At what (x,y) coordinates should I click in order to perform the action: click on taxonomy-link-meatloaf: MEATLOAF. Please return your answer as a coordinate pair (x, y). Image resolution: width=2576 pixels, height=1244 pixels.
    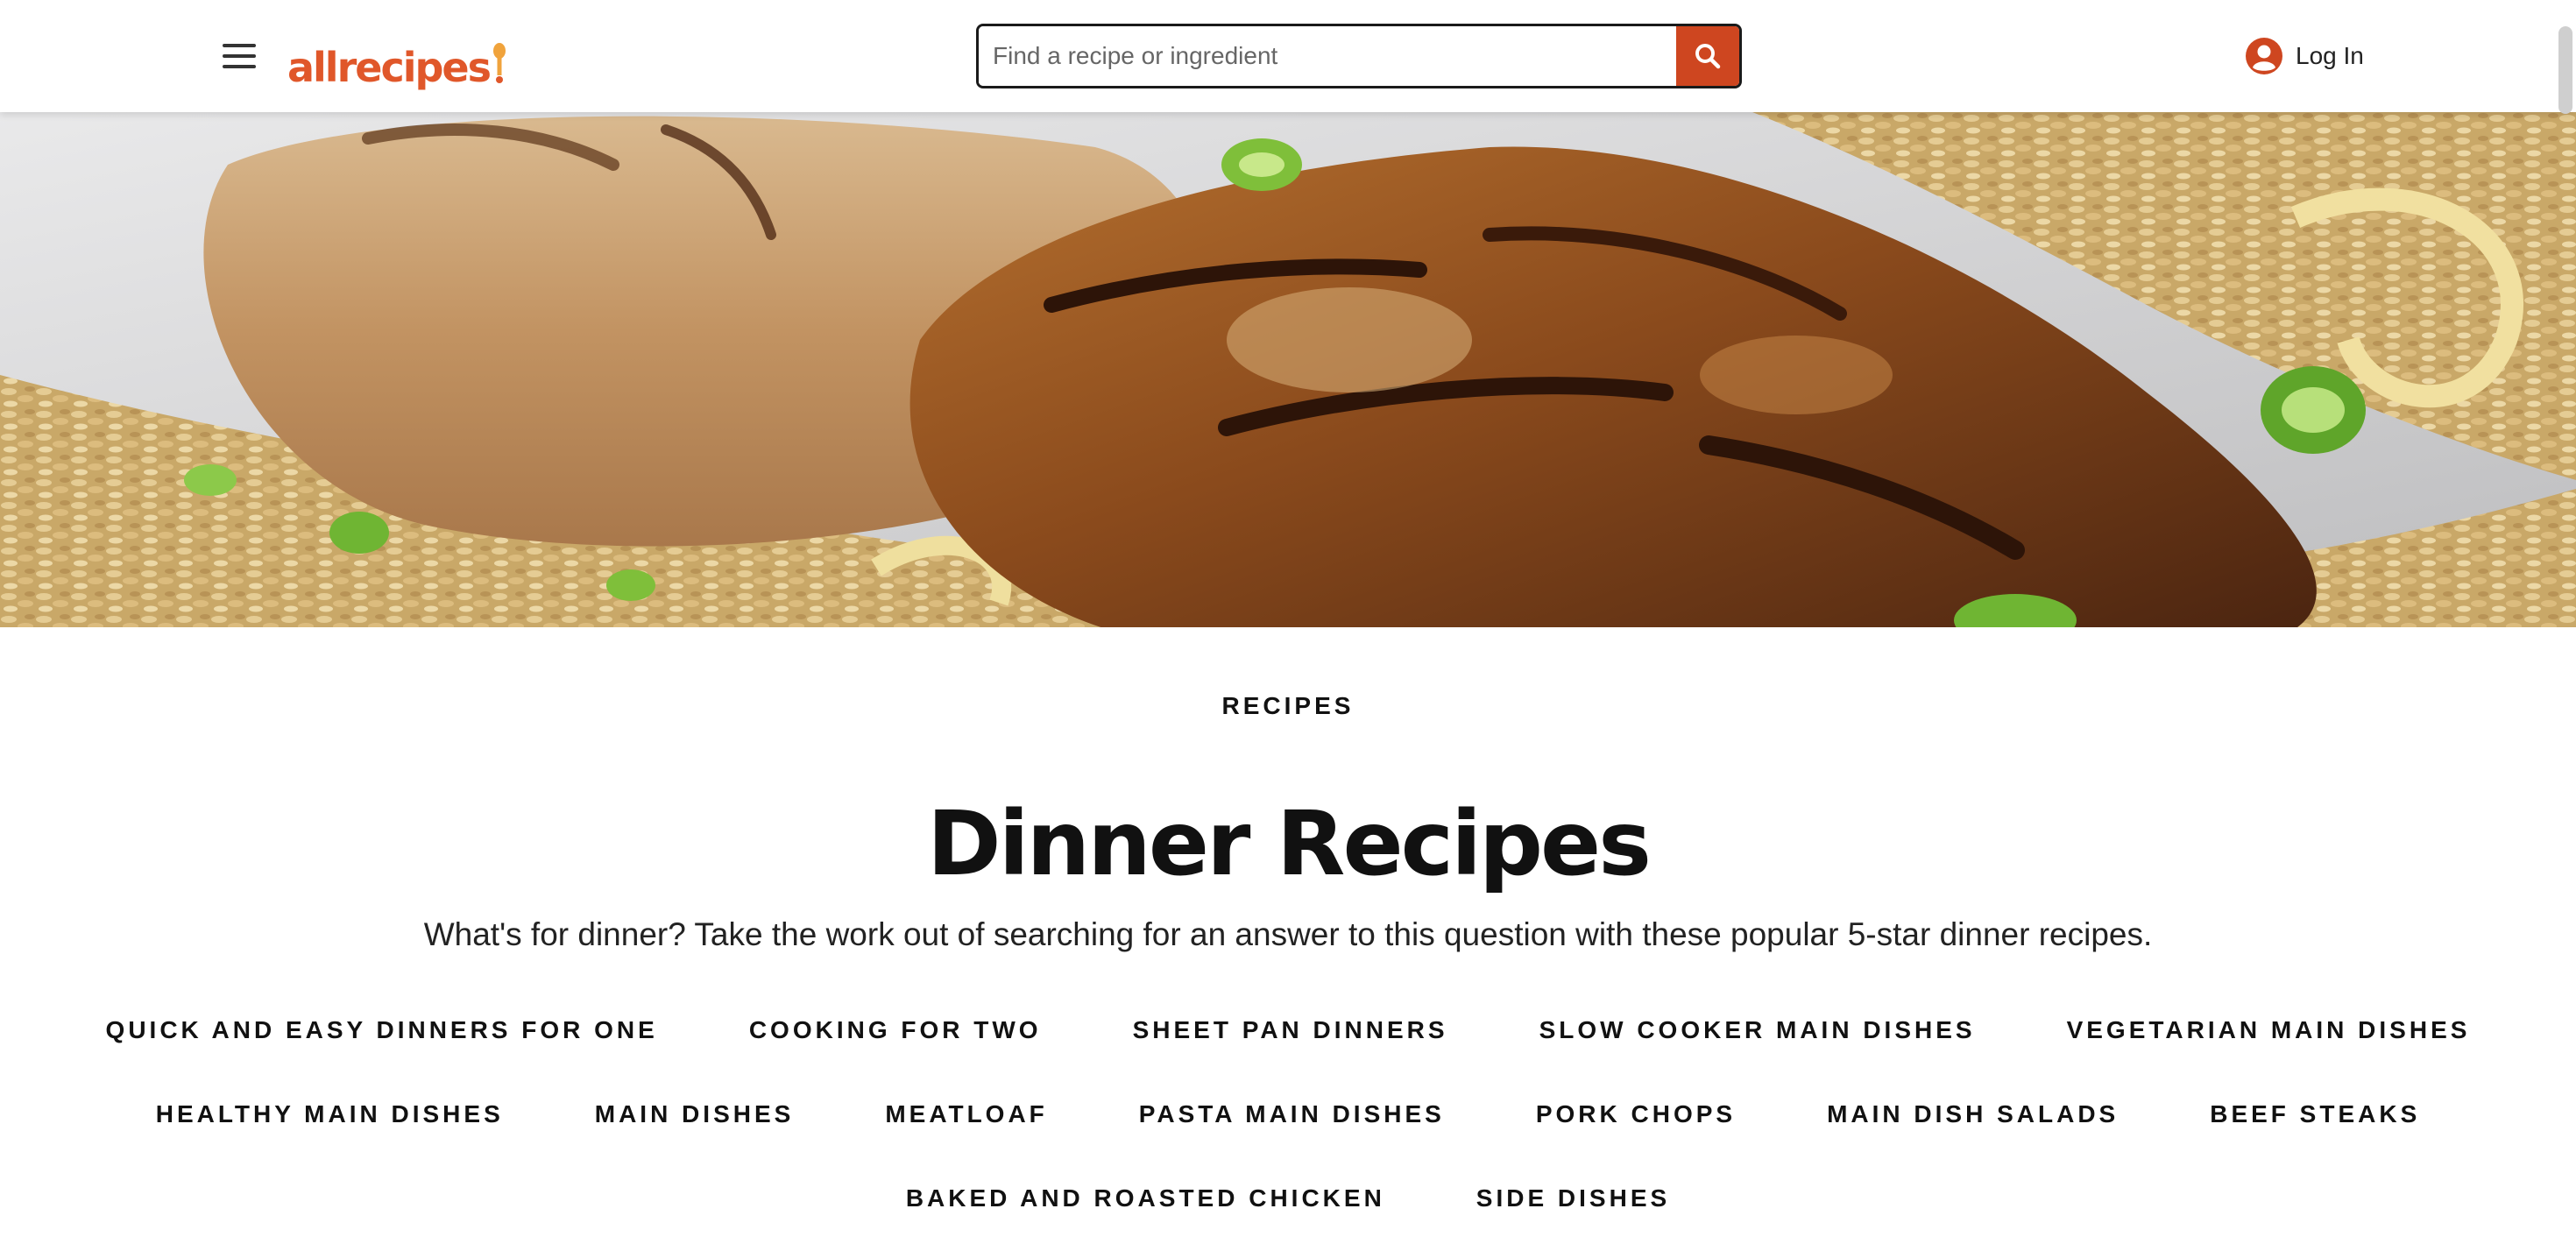
    Looking at the image, I should click on (966, 1114).